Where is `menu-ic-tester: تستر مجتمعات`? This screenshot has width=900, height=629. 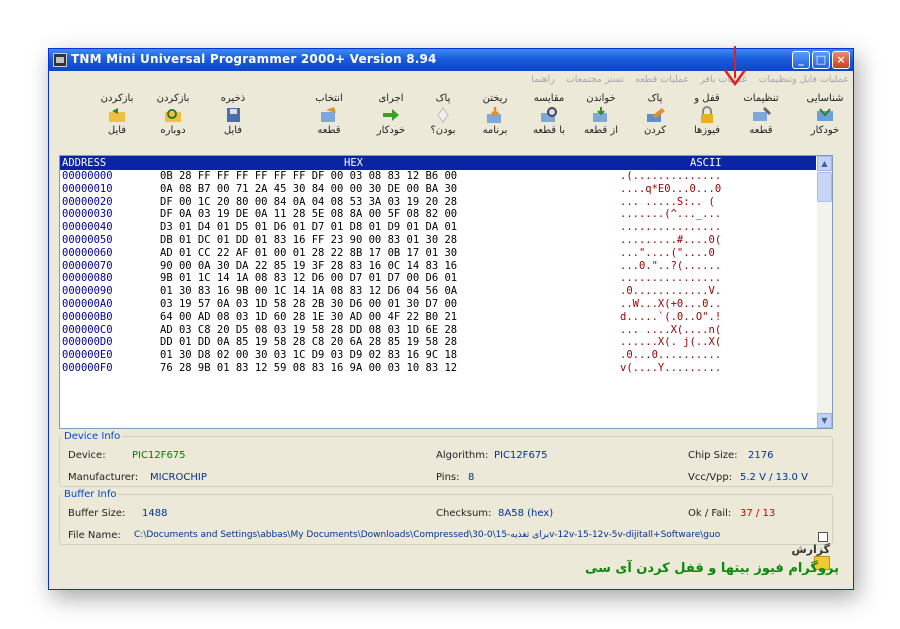
menu-ic-tester: تستر مجتمعات is located at coordinates (595, 79).